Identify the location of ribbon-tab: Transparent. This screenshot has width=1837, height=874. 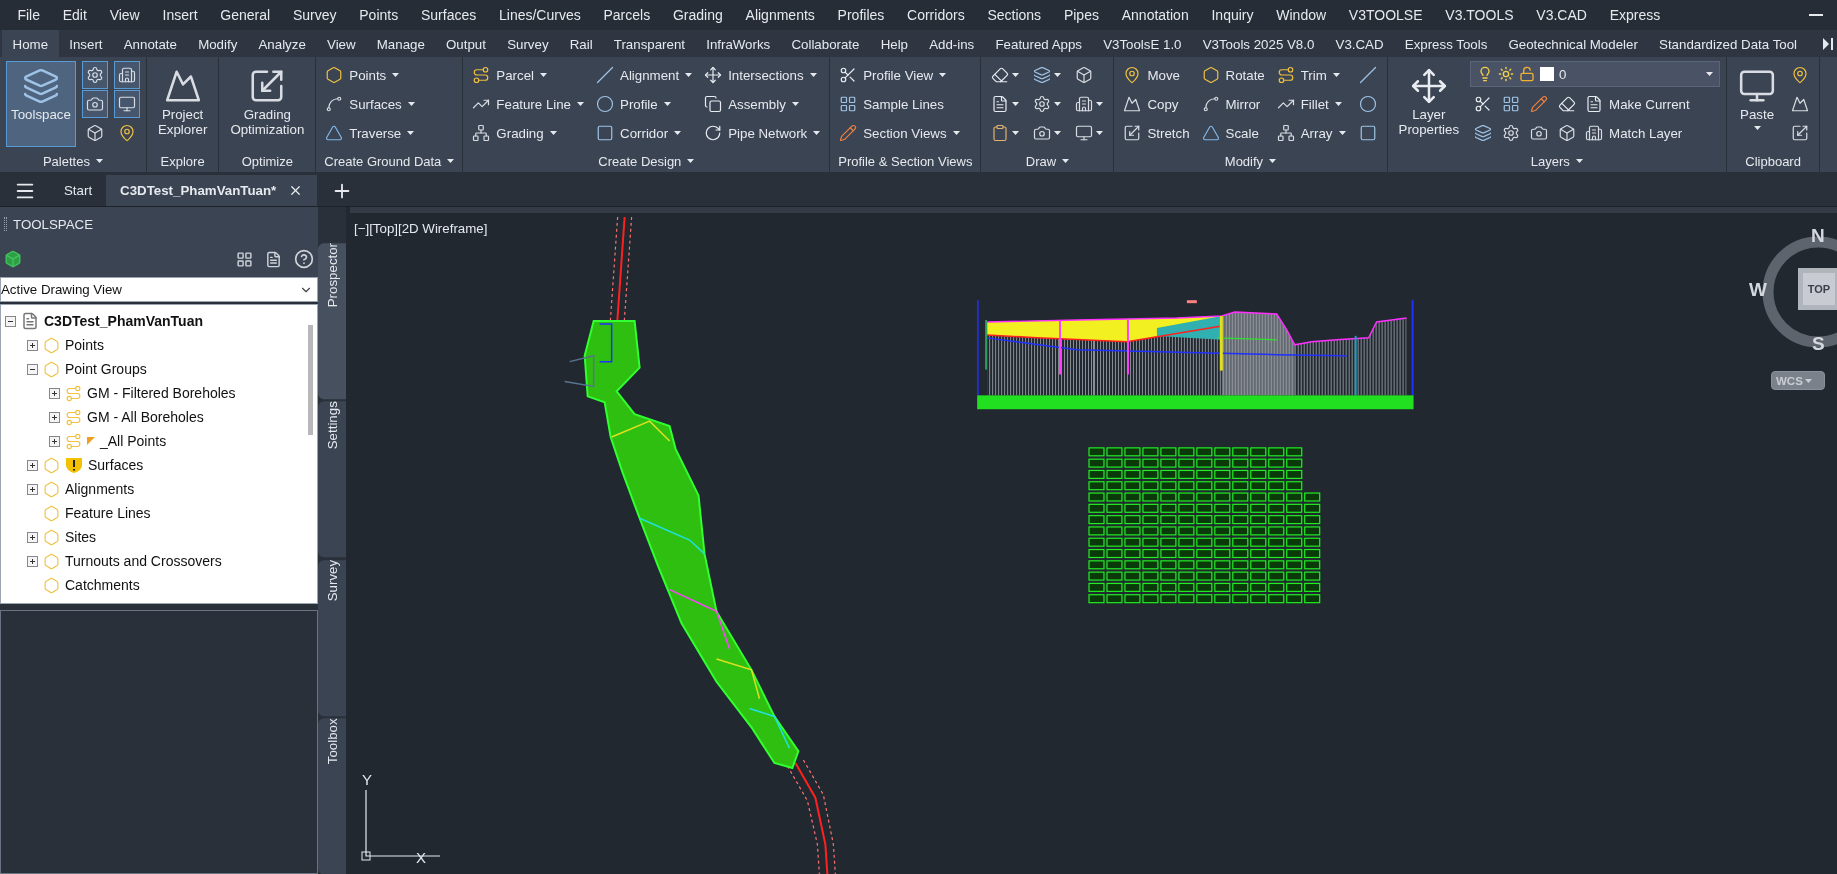
(649, 43).